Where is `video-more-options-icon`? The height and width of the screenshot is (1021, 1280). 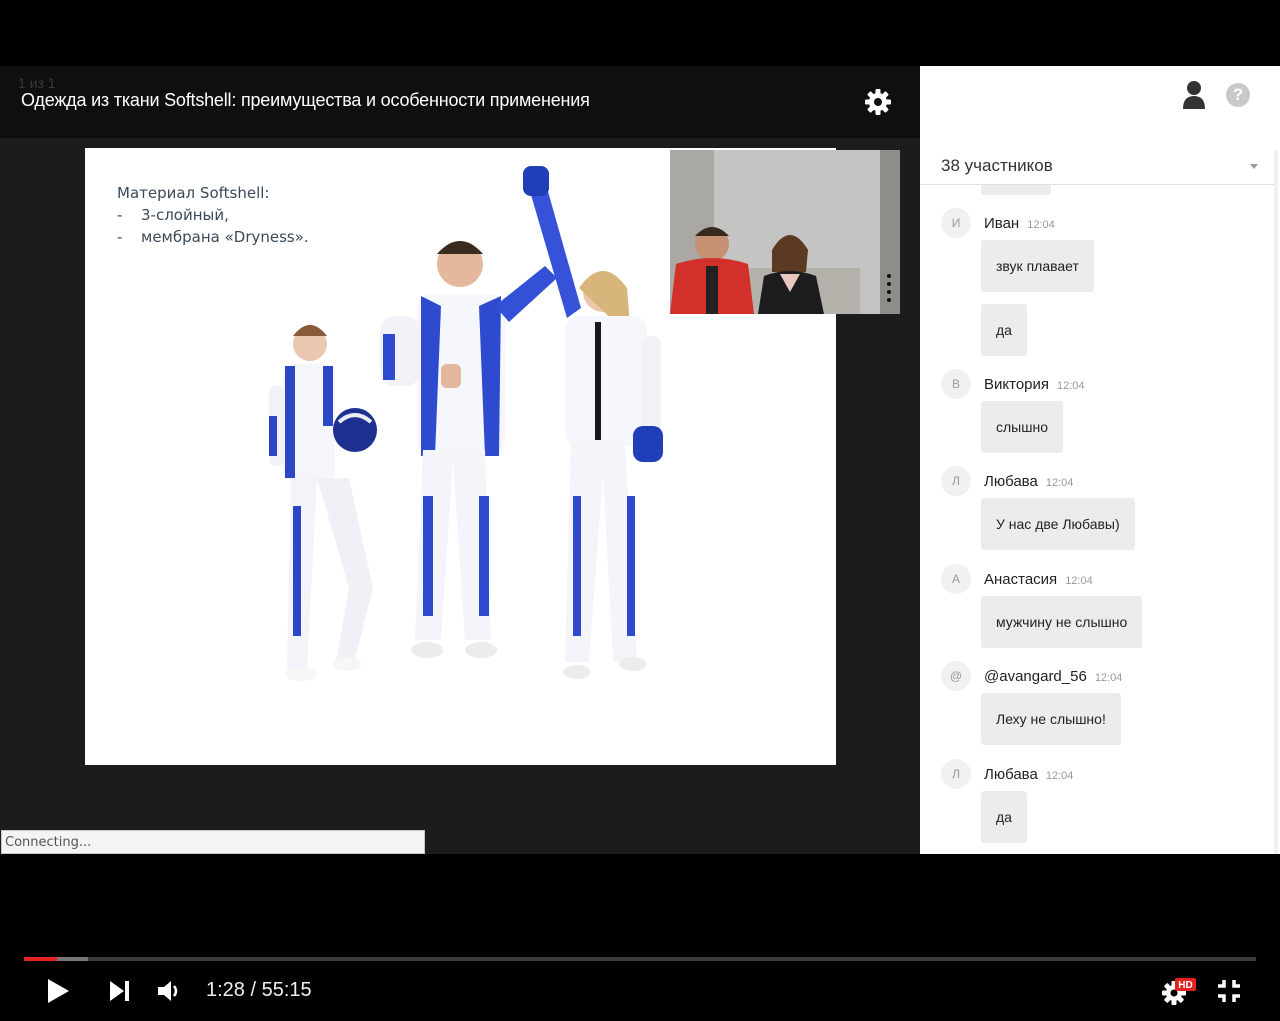
video-more-options-icon is located at coordinates (889, 289).